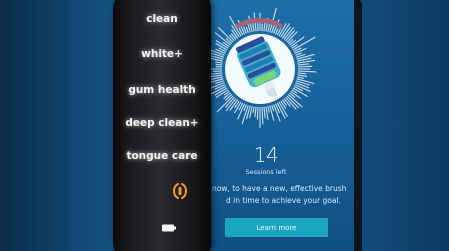 The width and height of the screenshot is (449, 251). Describe the element at coordinates (276, 227) in the screenshot. I see `learn-more-button: Learn more` at that location.